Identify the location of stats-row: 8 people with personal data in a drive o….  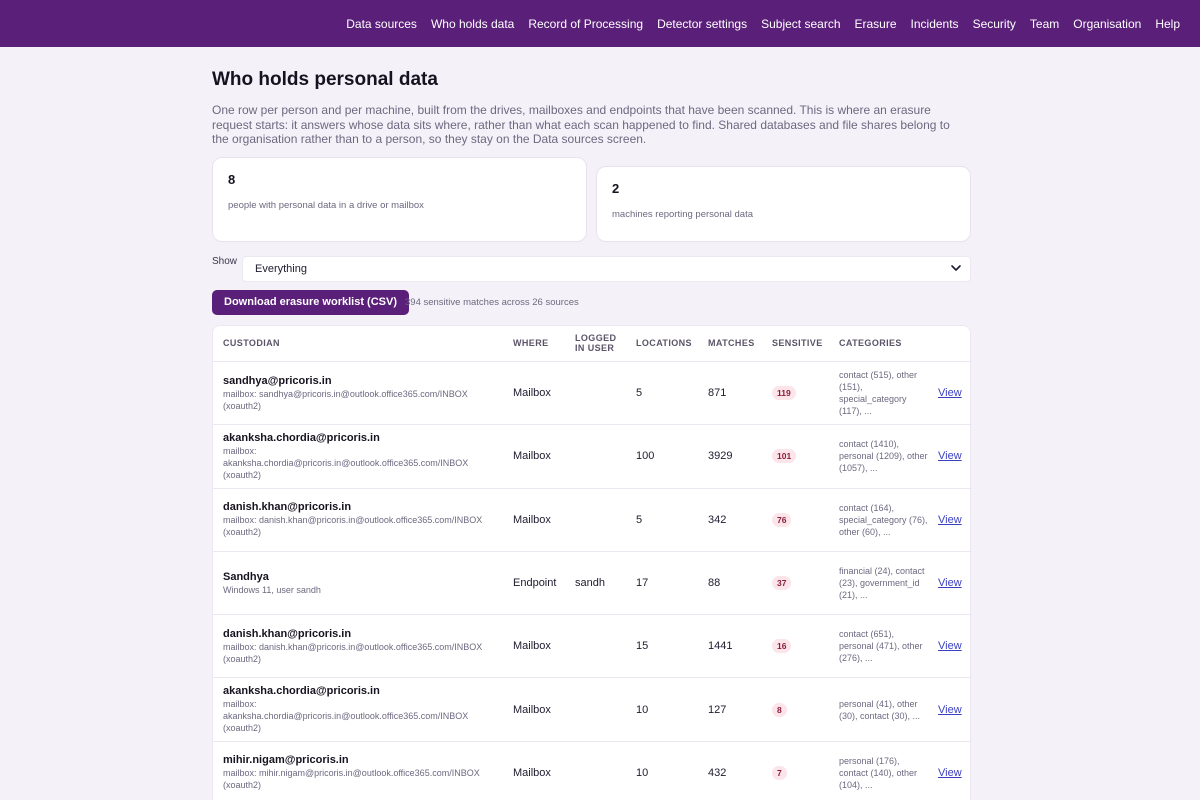
(591, 201).